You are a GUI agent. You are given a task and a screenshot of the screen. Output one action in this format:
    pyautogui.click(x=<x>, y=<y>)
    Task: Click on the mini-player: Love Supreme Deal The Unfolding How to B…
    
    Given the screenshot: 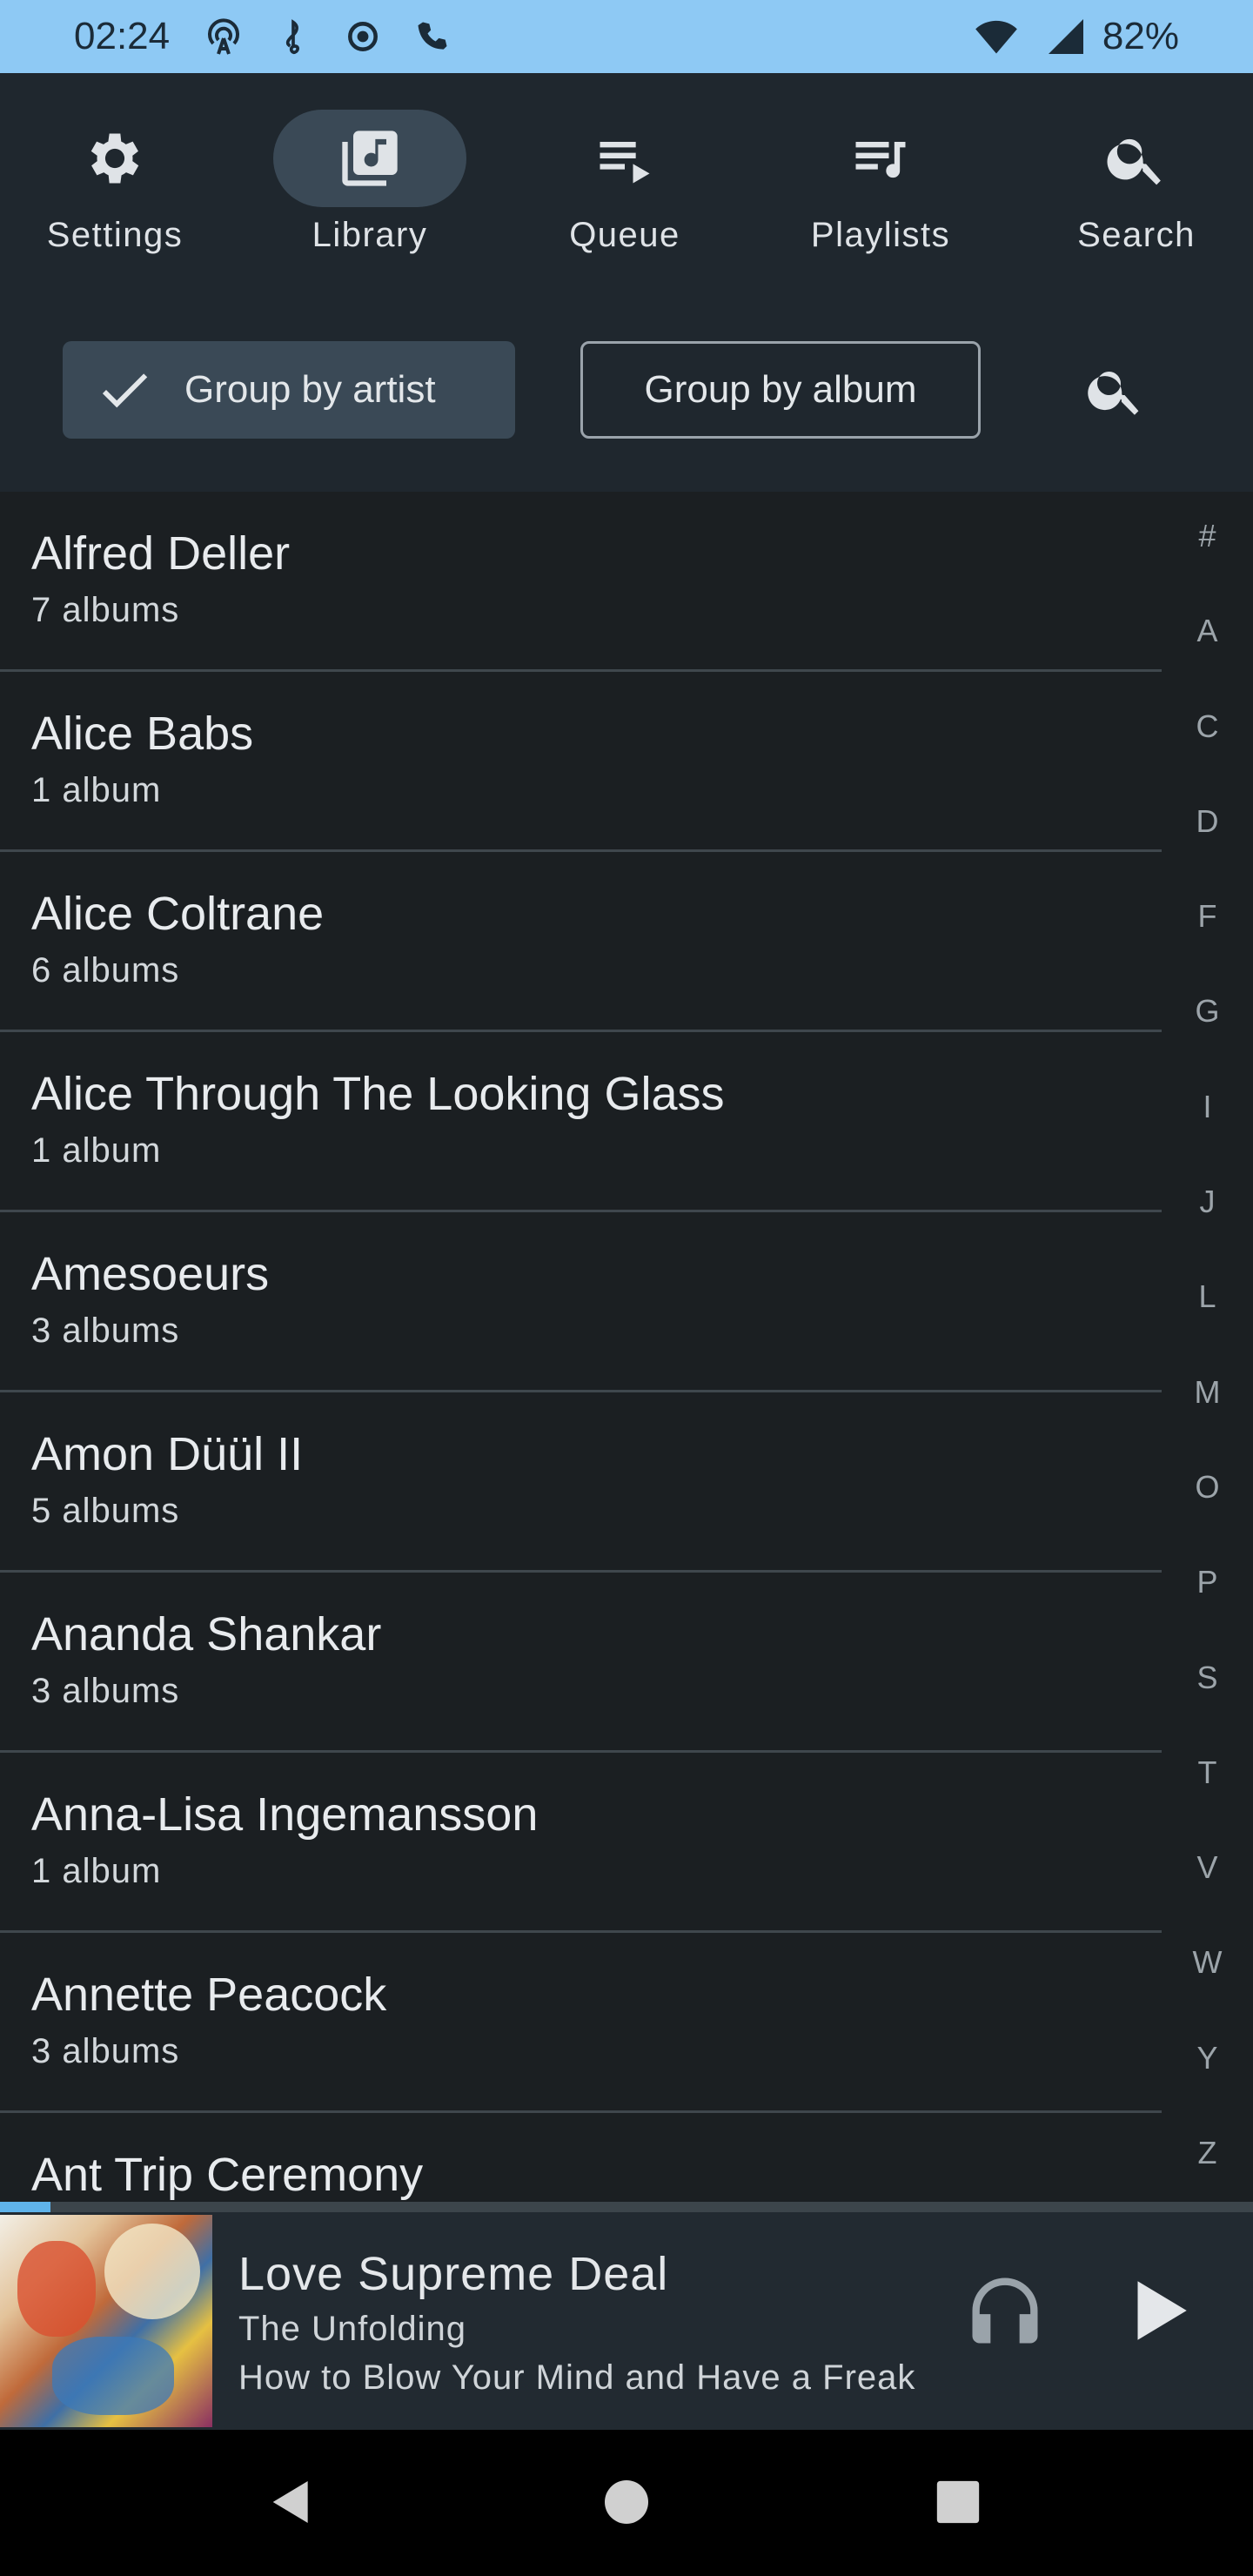 What is the action you would take?
    pyautogui.click(x=626, y=2321)
    